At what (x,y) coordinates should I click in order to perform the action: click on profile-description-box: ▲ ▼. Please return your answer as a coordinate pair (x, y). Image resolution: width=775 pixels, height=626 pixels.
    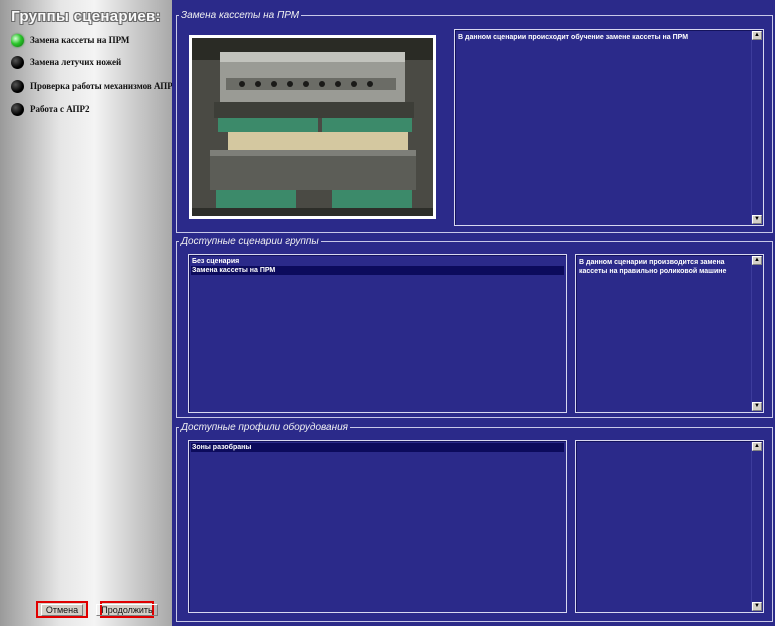
    Looking at the image, I should click on (669, 526).